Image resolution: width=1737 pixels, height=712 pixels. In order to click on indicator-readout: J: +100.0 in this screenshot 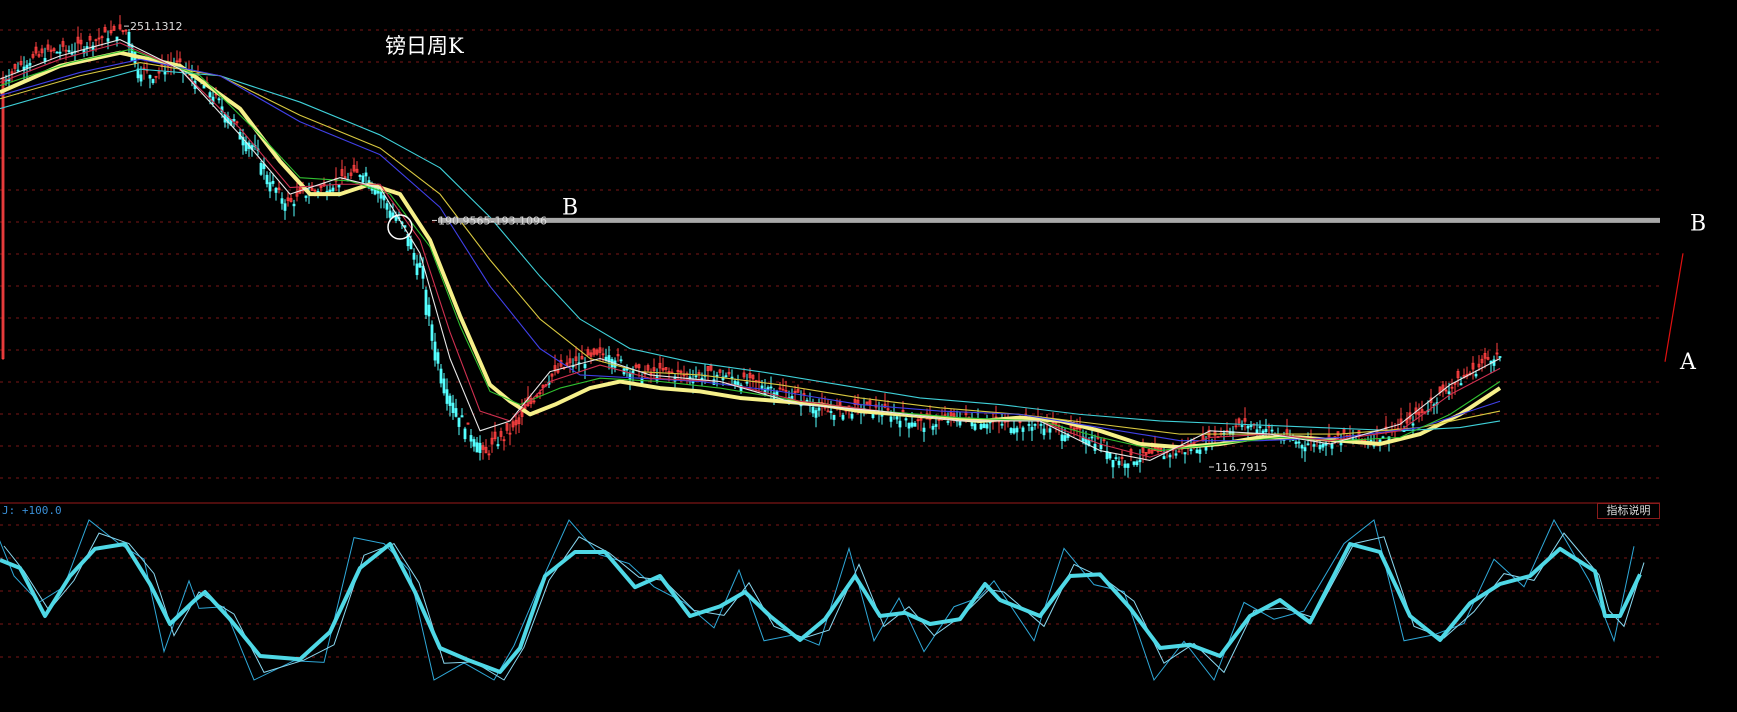, I will do `click(32, 510)`.